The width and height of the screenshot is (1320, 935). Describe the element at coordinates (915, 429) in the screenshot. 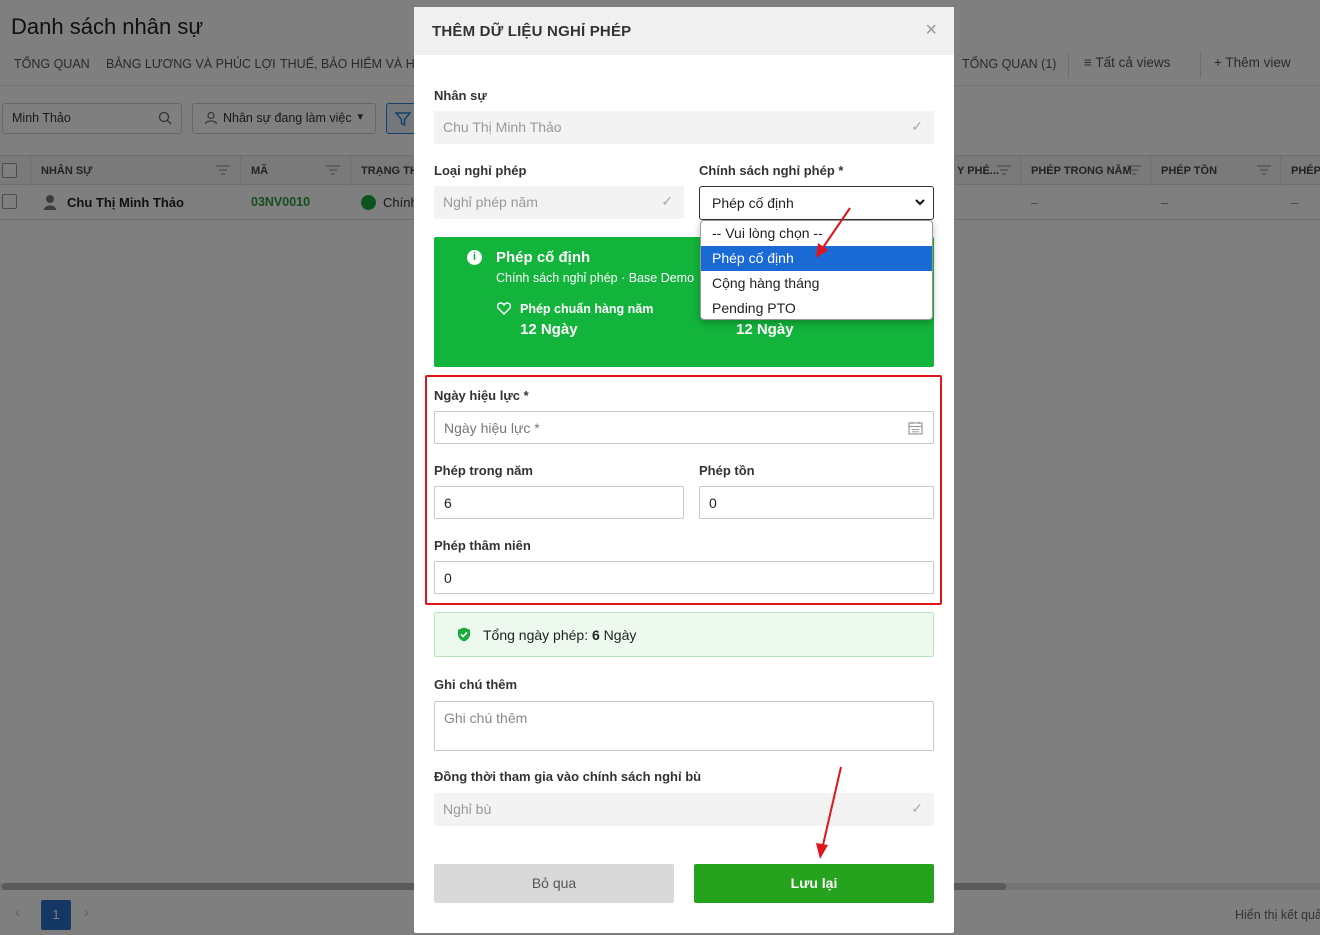

I see `calendar-icon` at that location.